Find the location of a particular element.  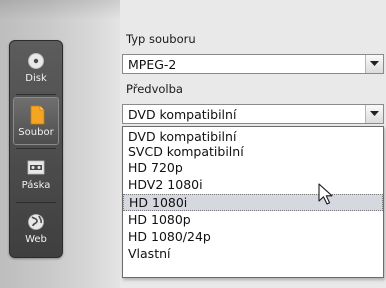

preset-option: DVD kompatibilní is located at coordinates (253, 136).